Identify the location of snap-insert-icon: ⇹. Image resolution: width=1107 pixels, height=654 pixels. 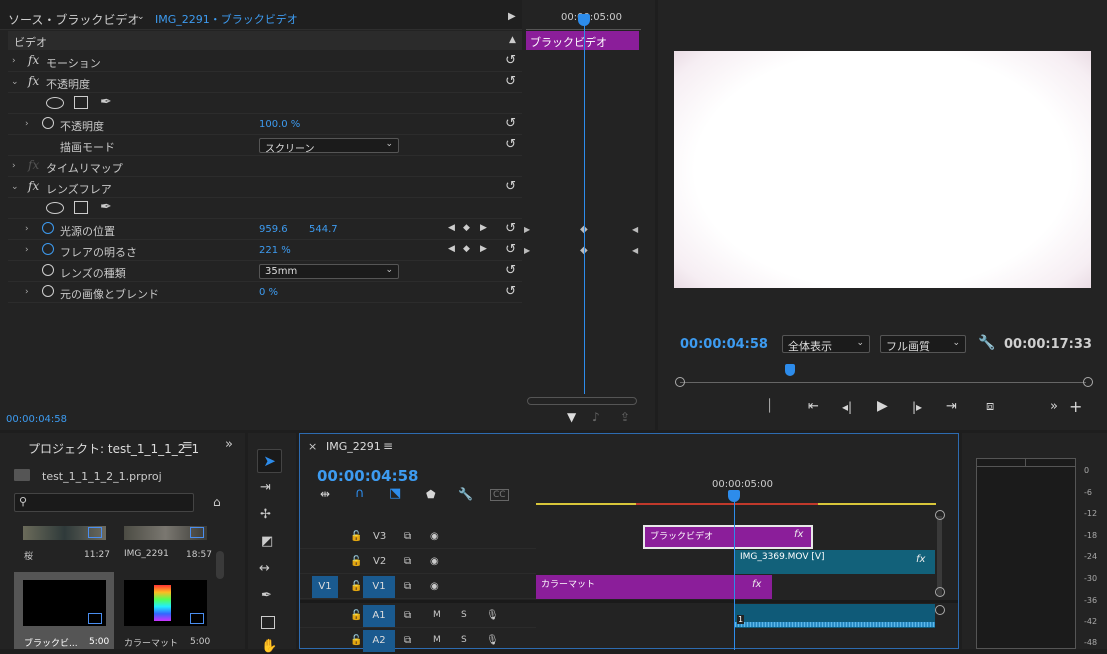
(325, 494).